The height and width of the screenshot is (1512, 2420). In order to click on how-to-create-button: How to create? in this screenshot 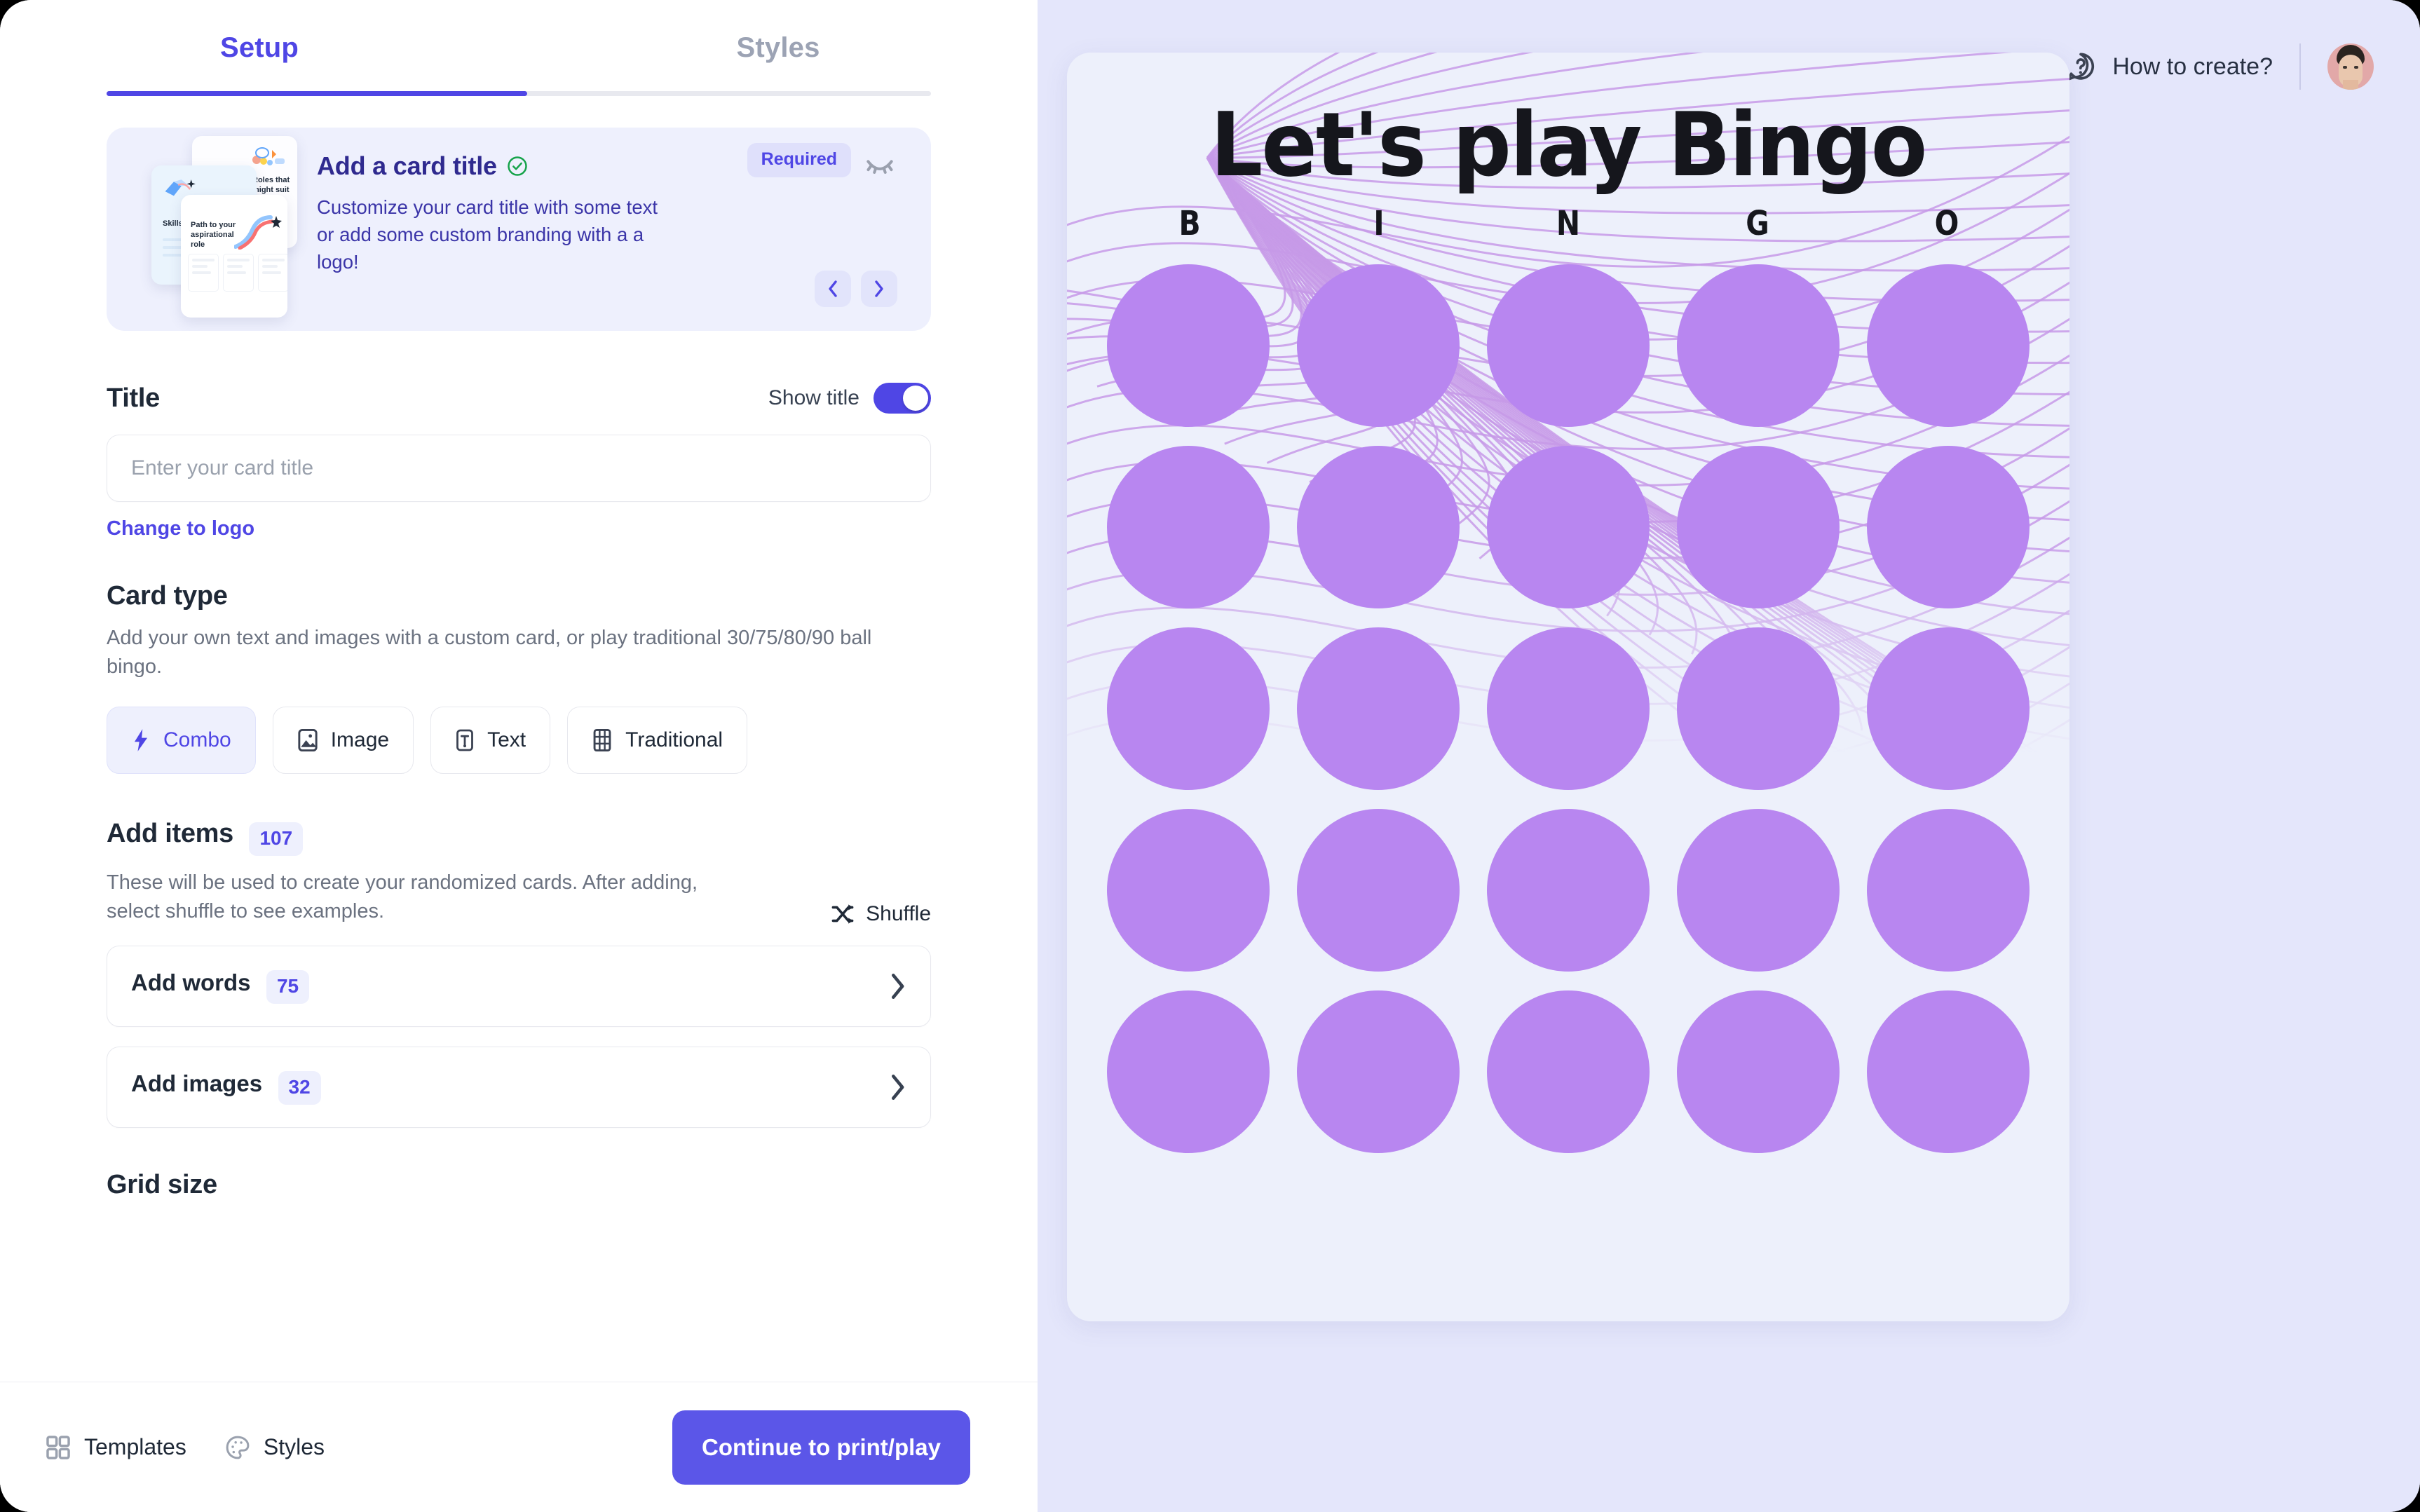, I will do `click(2169, 66)`.